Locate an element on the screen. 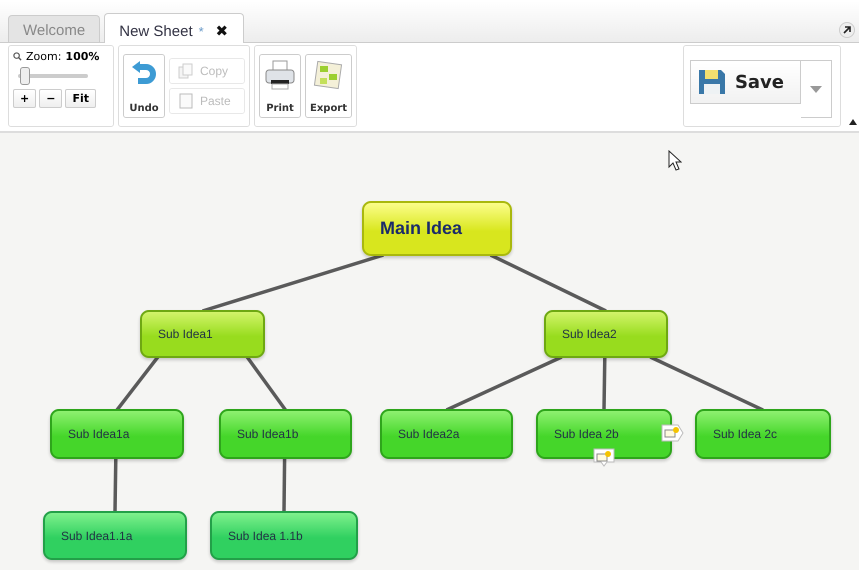 The height and width of the screenshot is (571, 859). export-button: Export is located at coordinates (328, 86).